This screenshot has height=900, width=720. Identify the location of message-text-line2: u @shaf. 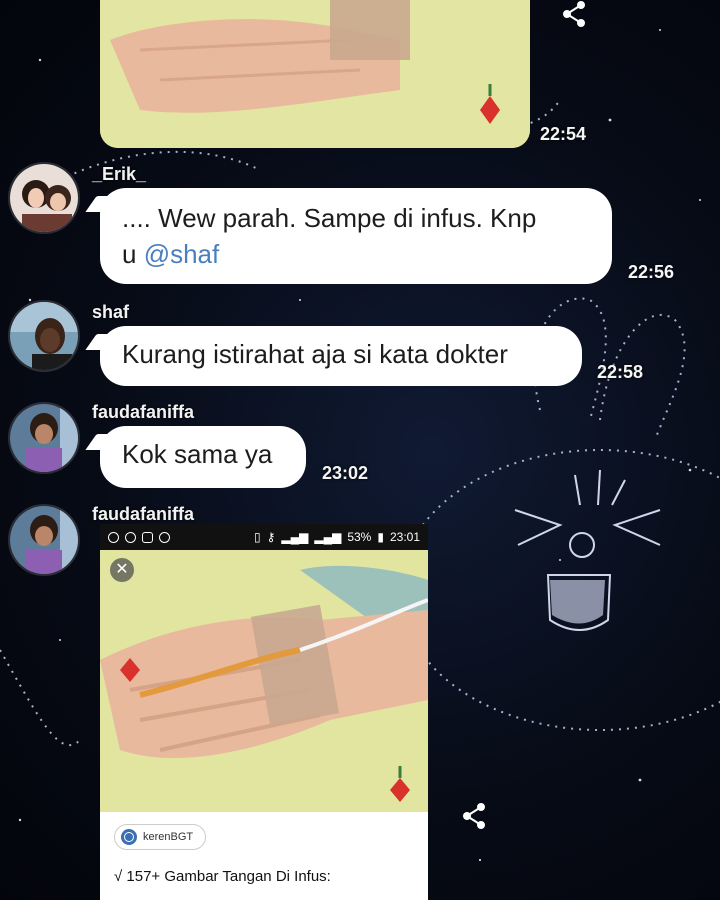
(356, 254).